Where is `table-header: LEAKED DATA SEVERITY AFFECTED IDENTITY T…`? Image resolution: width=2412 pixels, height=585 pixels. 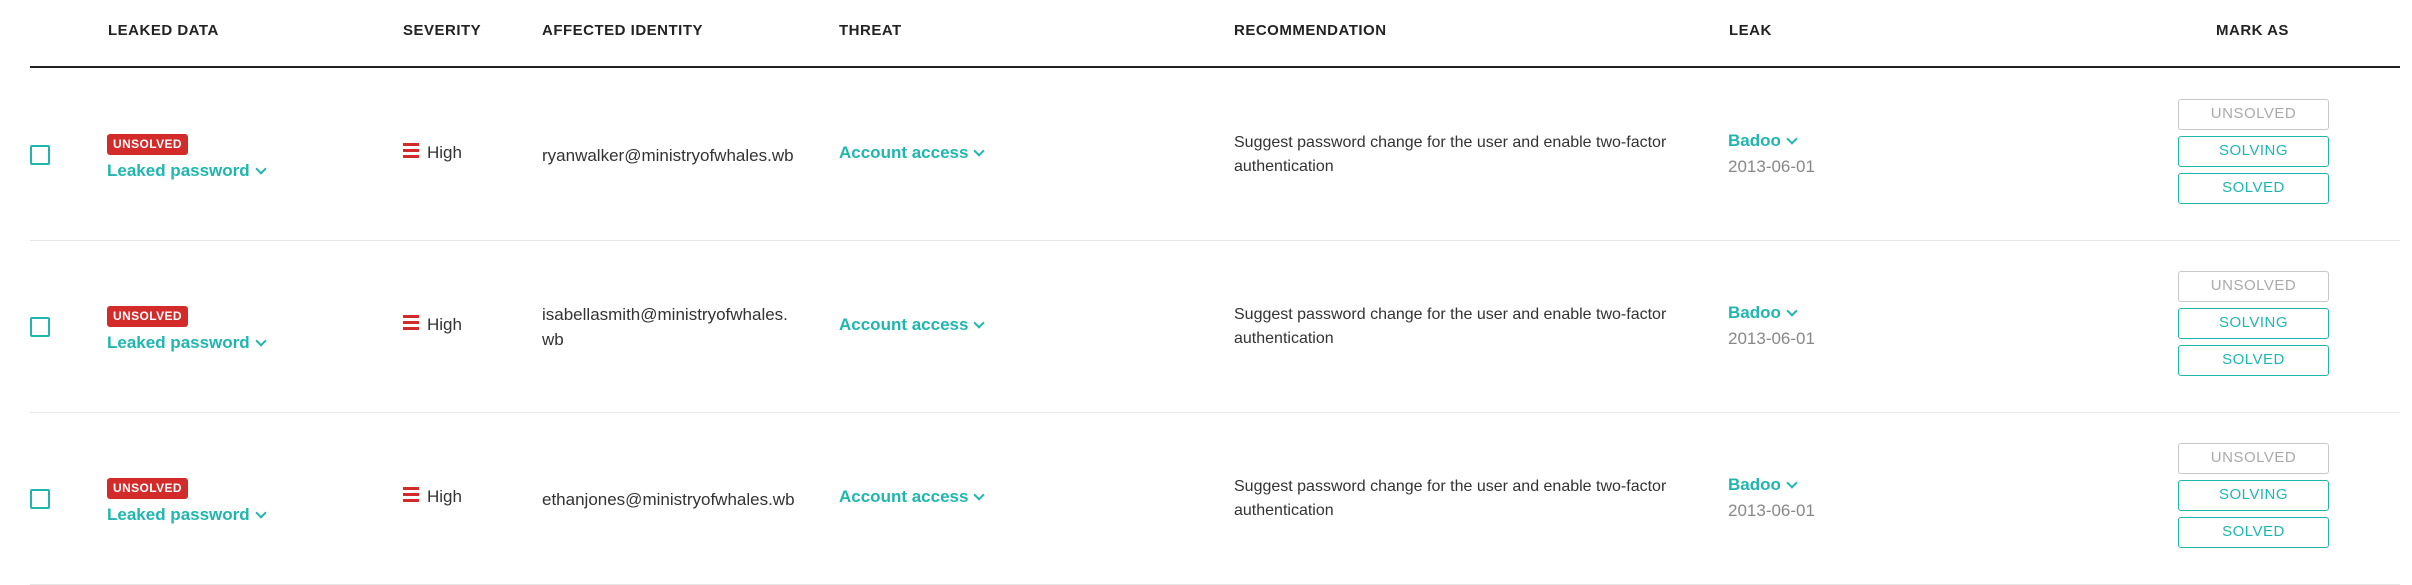
table-header: LEAKED DATA SEVERITY AFFECTED IDENTITY T… is located at coordinates (1215, 34).